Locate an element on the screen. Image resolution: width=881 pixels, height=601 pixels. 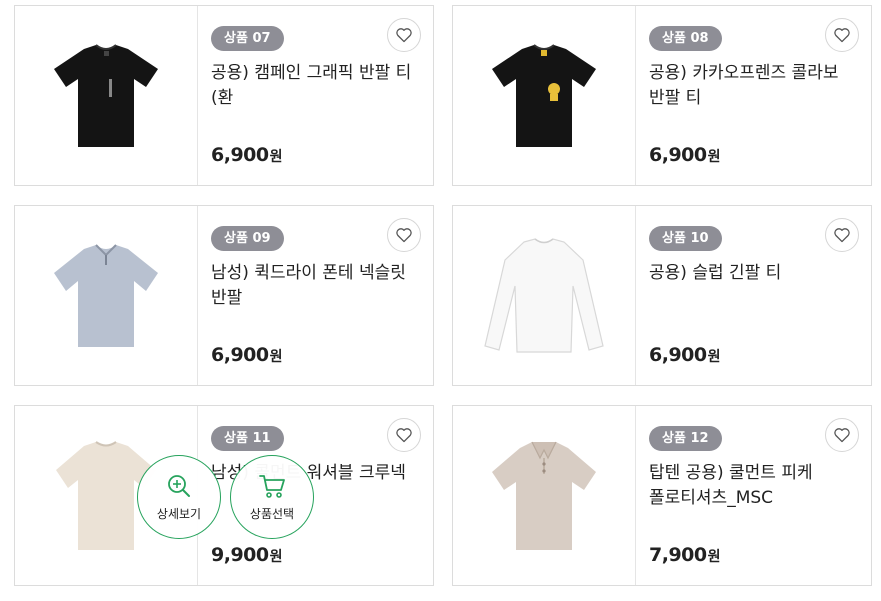
product-card-10: 상품 10 공용) 슬럽 긴팔 티 6,900원 is located at coordinates (662, 295).